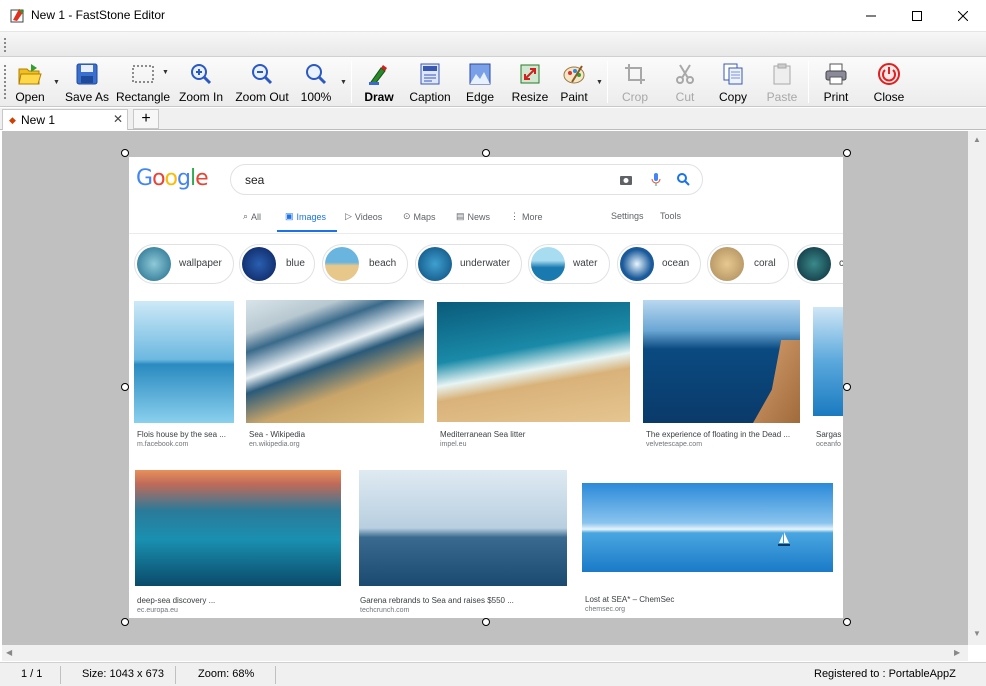 Image resolution: width=986 pixels, height=686 pixels. I want to click on result-card: Lost at SEA* – ChemSec chemsec.org, so click(707, 550).